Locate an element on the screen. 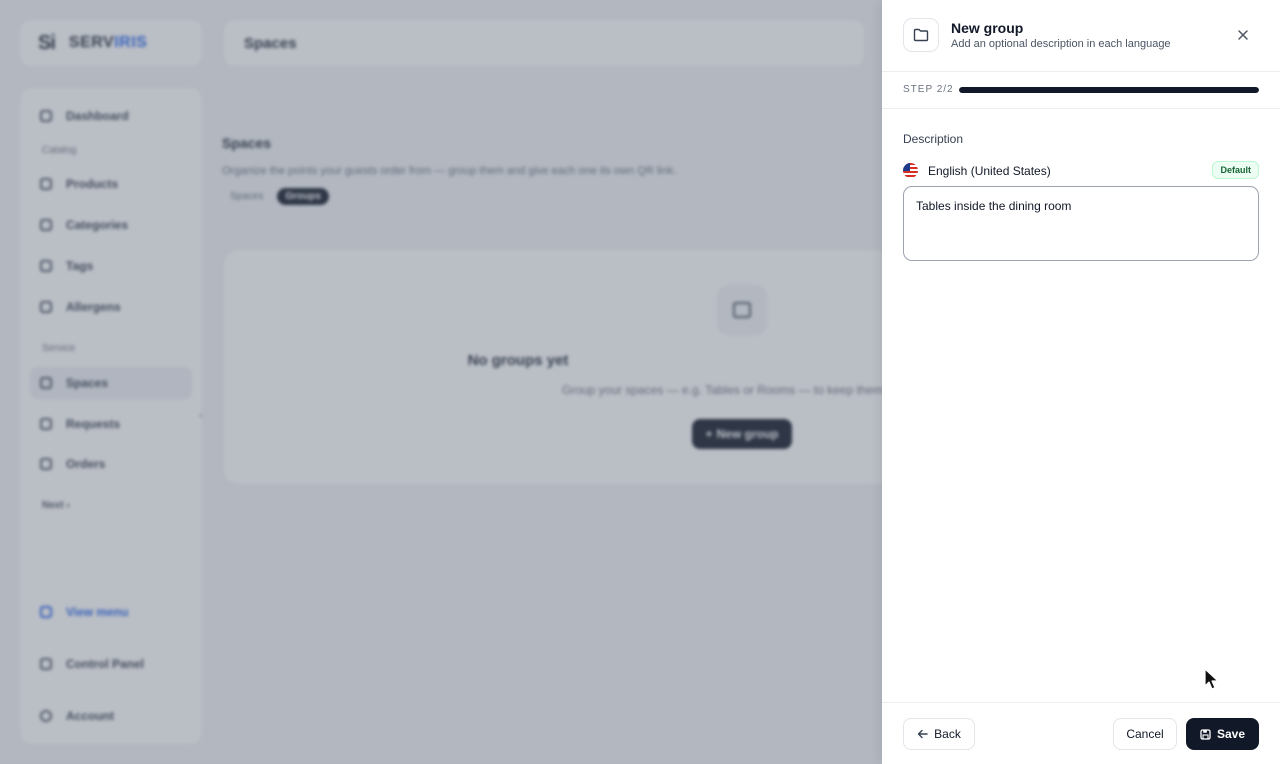 Image resolution: width=1280 pixels, height=764 pixels. language-row: English (United States) Default is located at coordinates (1081, 170).